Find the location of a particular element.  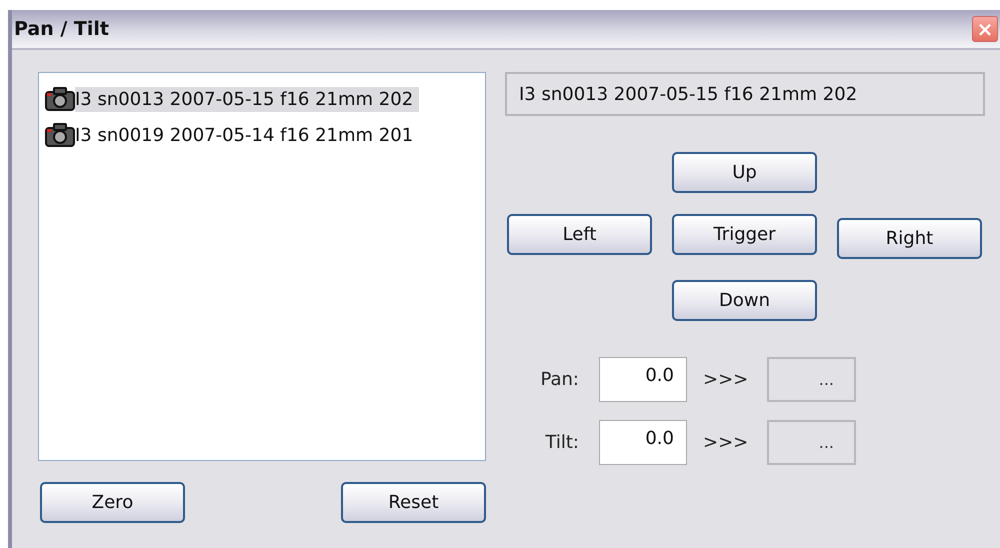

list-item: I3 sn0013 2007-05-15 f16 21mm 202 is located at coordinates (247, 99).